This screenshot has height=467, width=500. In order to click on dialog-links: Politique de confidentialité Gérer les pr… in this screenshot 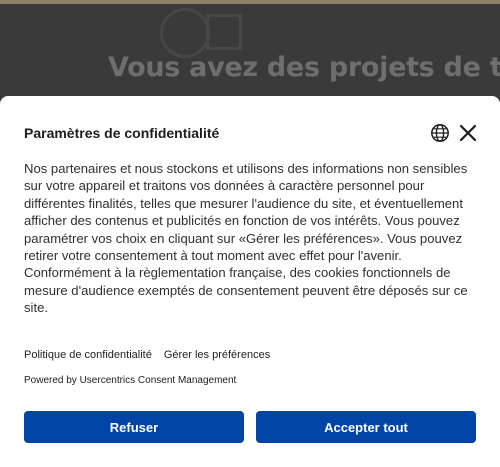, I will do `click(147, 355)`.